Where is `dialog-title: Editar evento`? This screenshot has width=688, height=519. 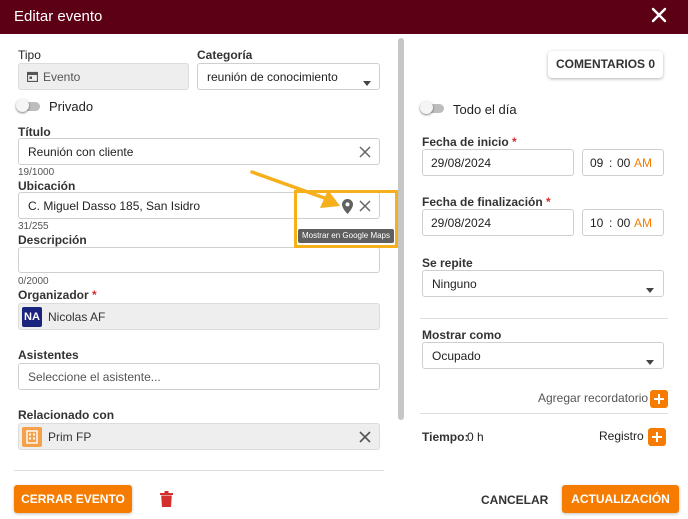 dialog-title: Editar evento is located at coordinates (58, 16).